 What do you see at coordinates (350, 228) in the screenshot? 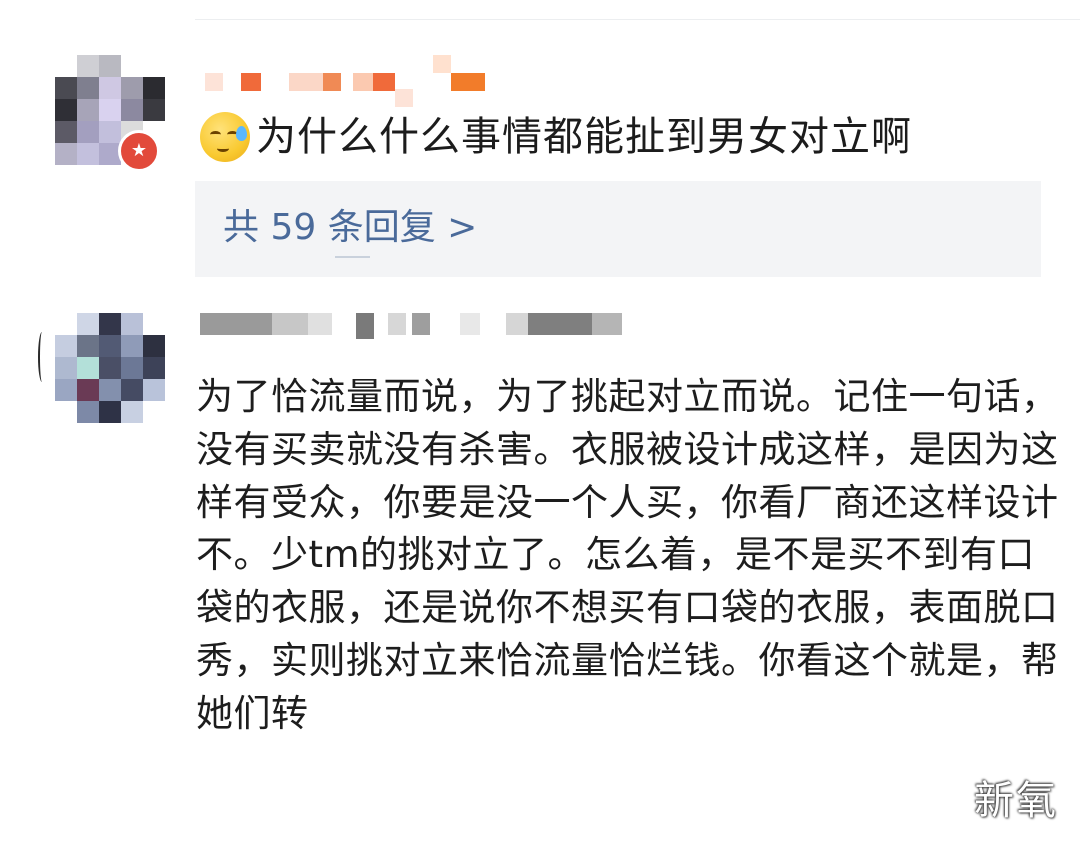
I see `view-replies-link: 共 59 条回复 >` at bounding box center [350, 228].